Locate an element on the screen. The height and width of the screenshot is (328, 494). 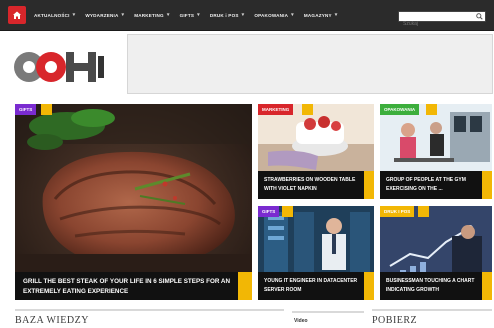
home-icon is located at coordinates (17, 15).